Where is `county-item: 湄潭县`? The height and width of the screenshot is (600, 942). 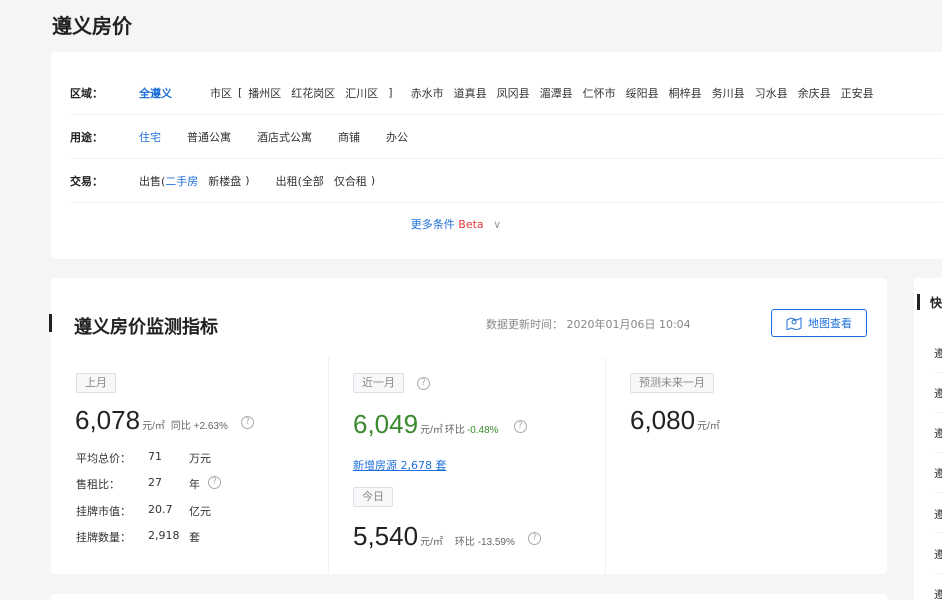 county-item: 湄潭县 is located at coordinates (556, 93).